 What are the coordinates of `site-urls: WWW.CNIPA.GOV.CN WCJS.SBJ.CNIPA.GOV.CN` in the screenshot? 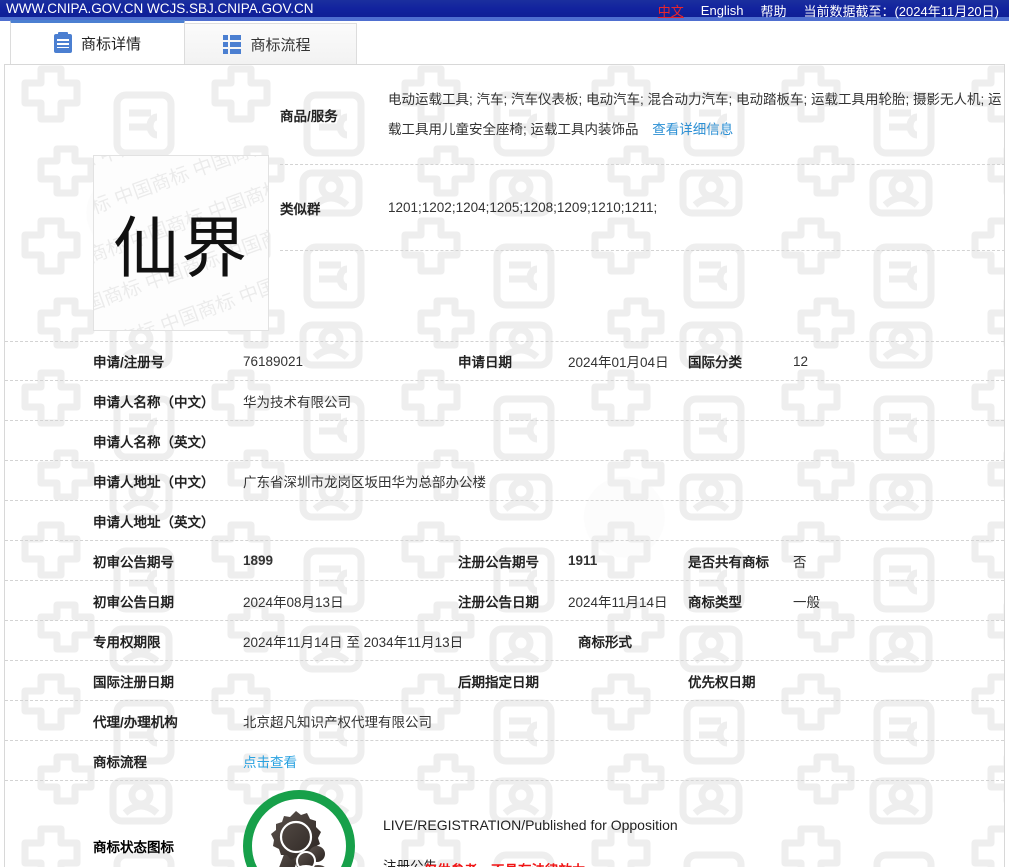 It's located at (160, 8).